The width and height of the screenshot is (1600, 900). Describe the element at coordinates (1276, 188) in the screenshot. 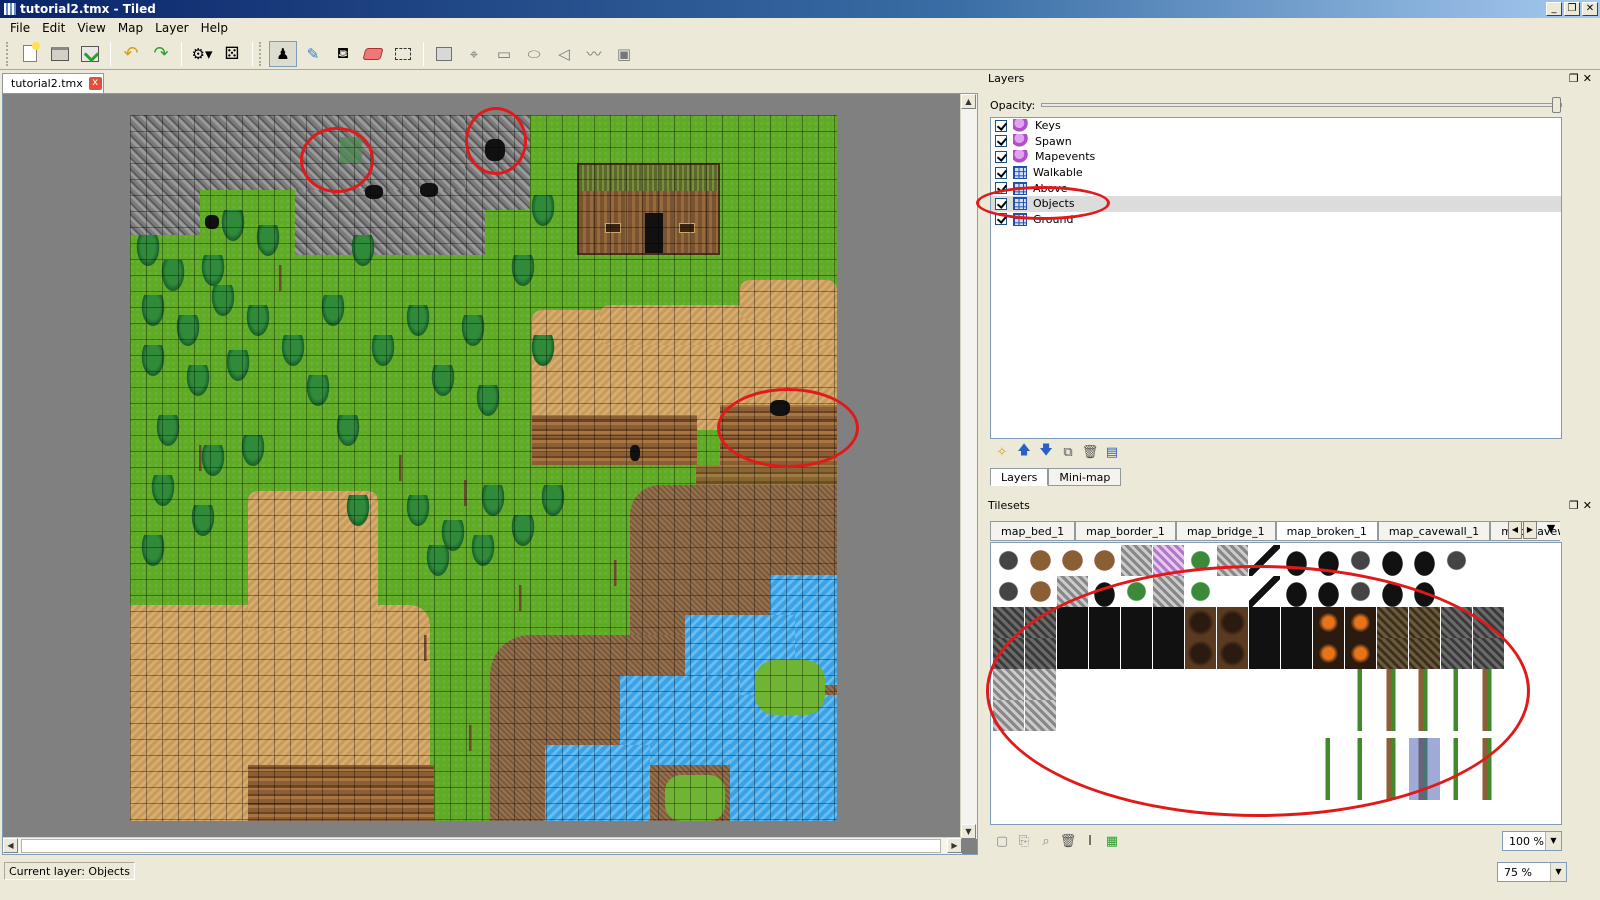

I see `layer-row: Above` at that location.